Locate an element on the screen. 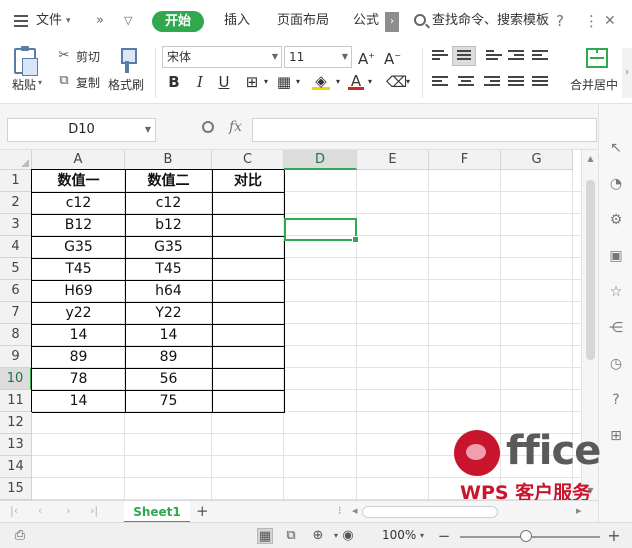 The width and height of the screenshot is (632, 548). last-sheet-icon: ›| is located at coordinates (94, 510).